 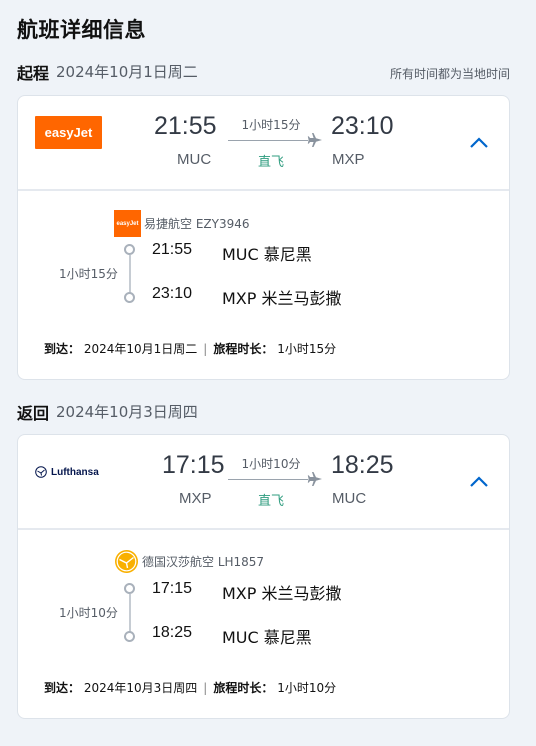 What do you see at coordinates (193, 465) in the screenshot?
I see `return-dep-time: 17:15` at bounding box center [193, 465].